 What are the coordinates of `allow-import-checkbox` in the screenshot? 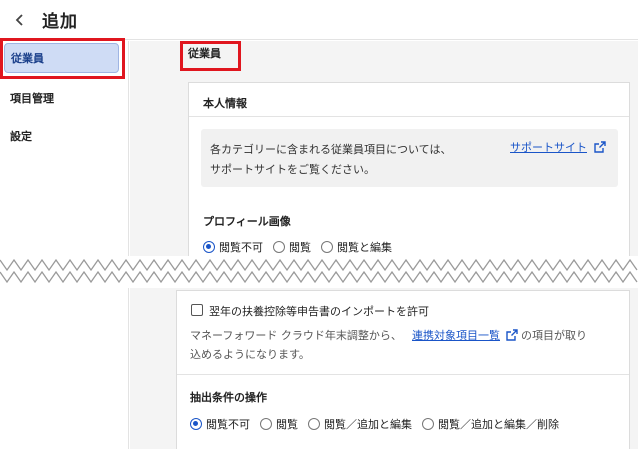 It's located at (197, 310).